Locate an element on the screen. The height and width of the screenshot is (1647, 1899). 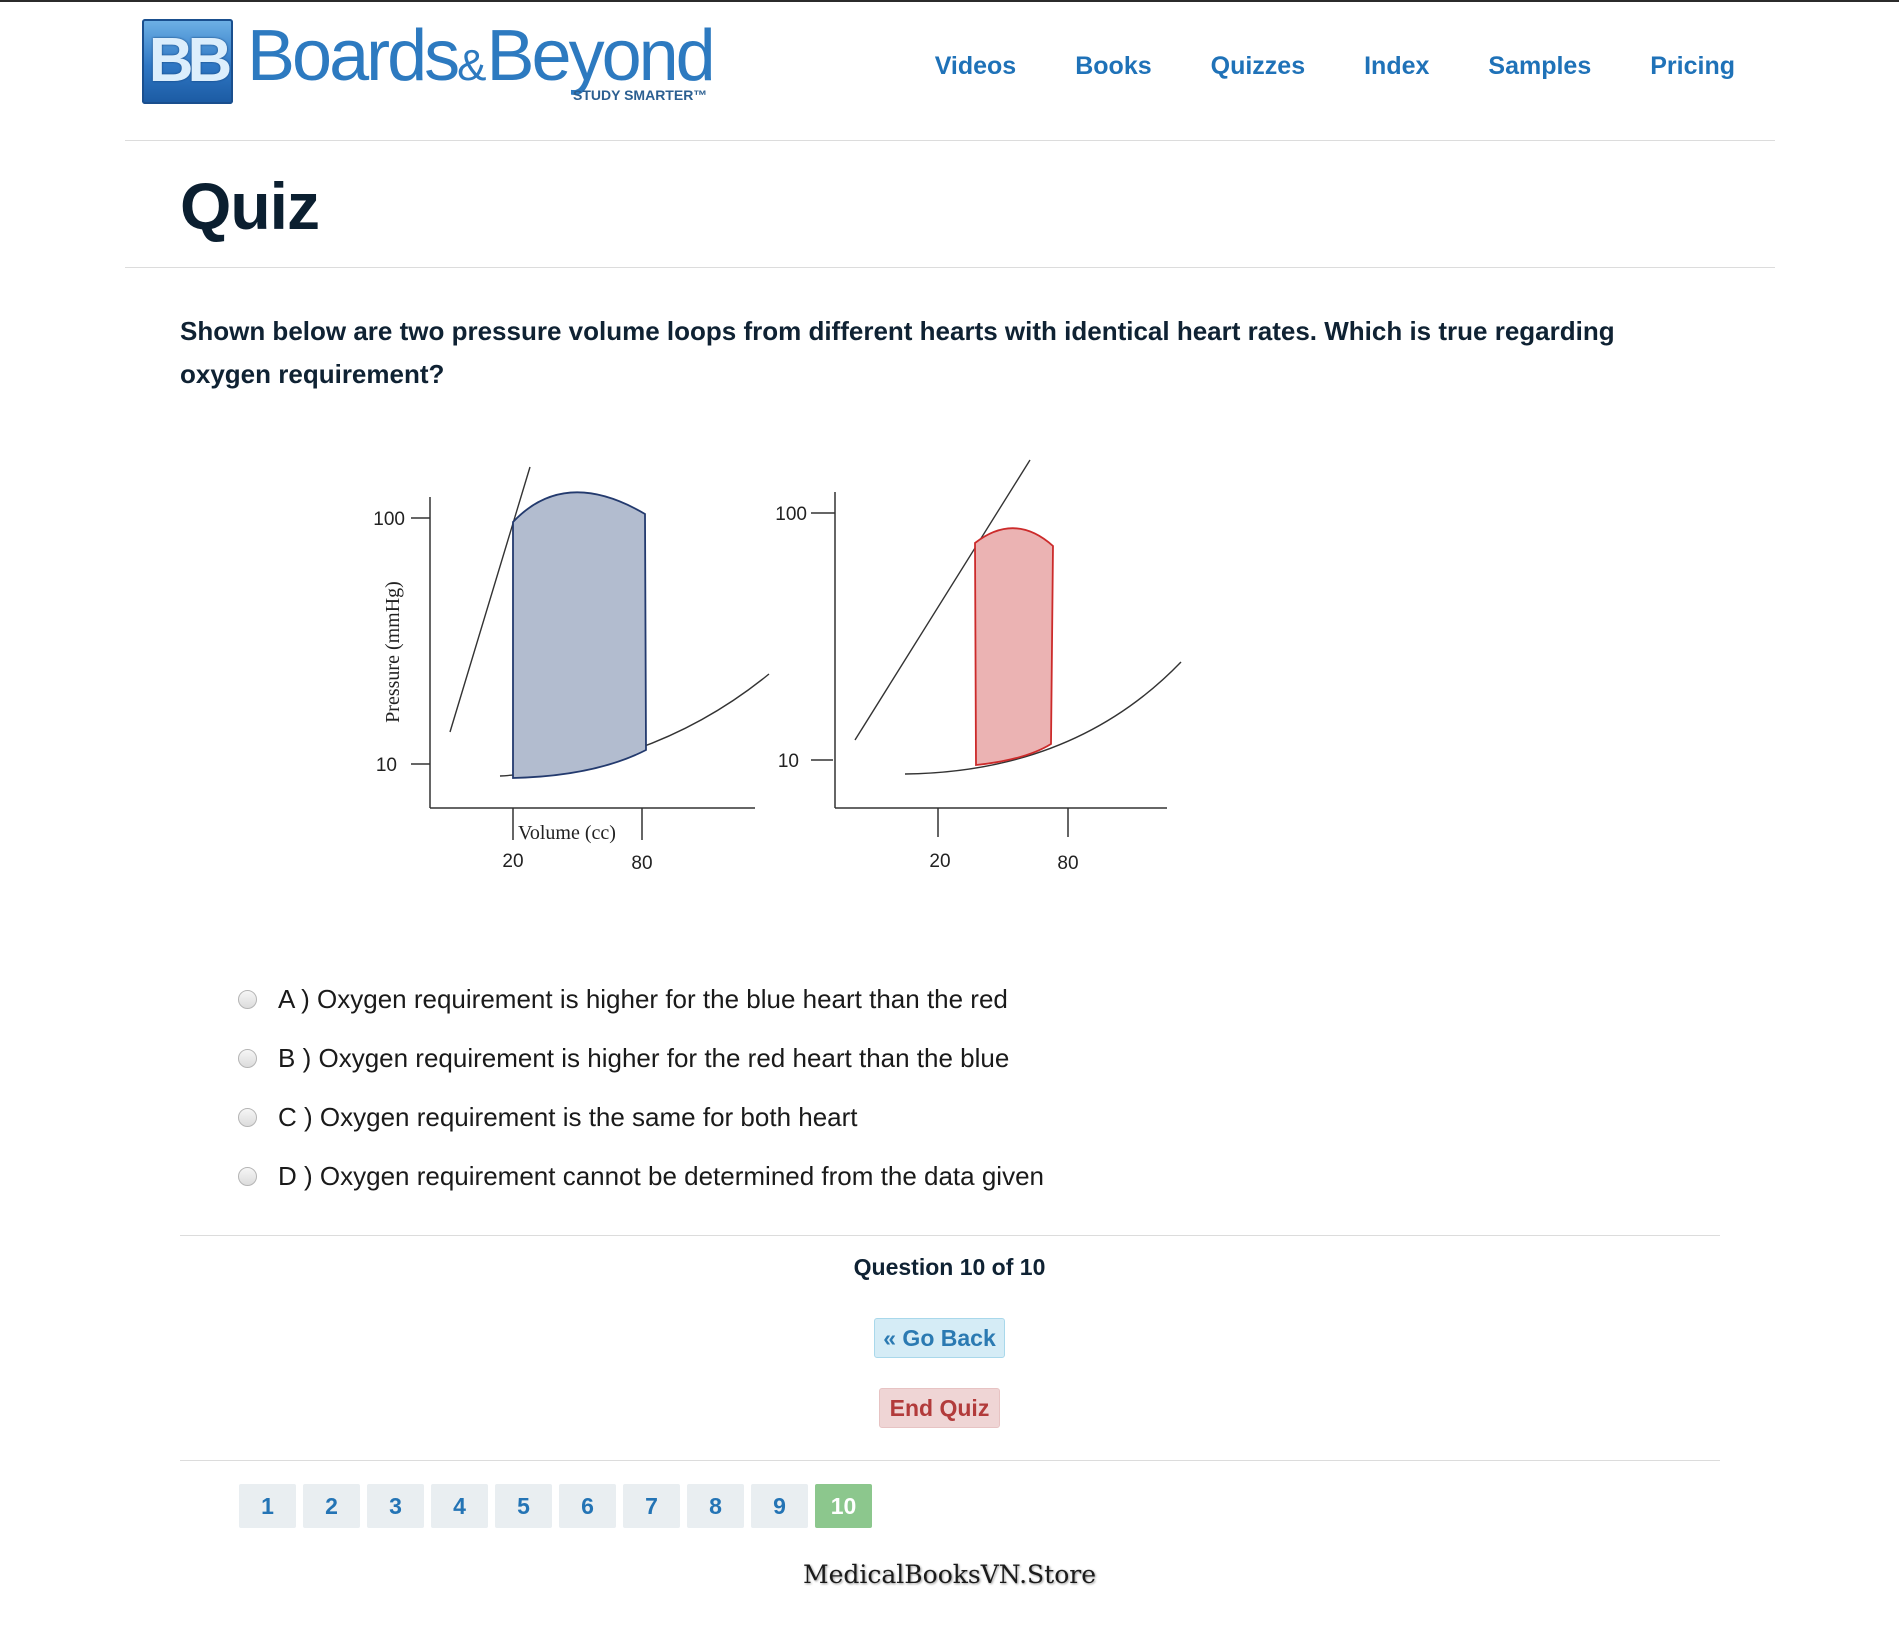
option-letter: B ) is located at coordinates (295, 1058).